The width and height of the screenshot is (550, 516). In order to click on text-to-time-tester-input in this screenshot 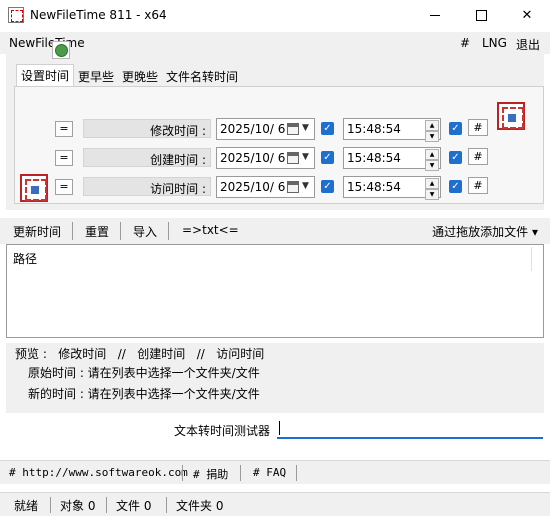, I will do `click(410, 429)`.